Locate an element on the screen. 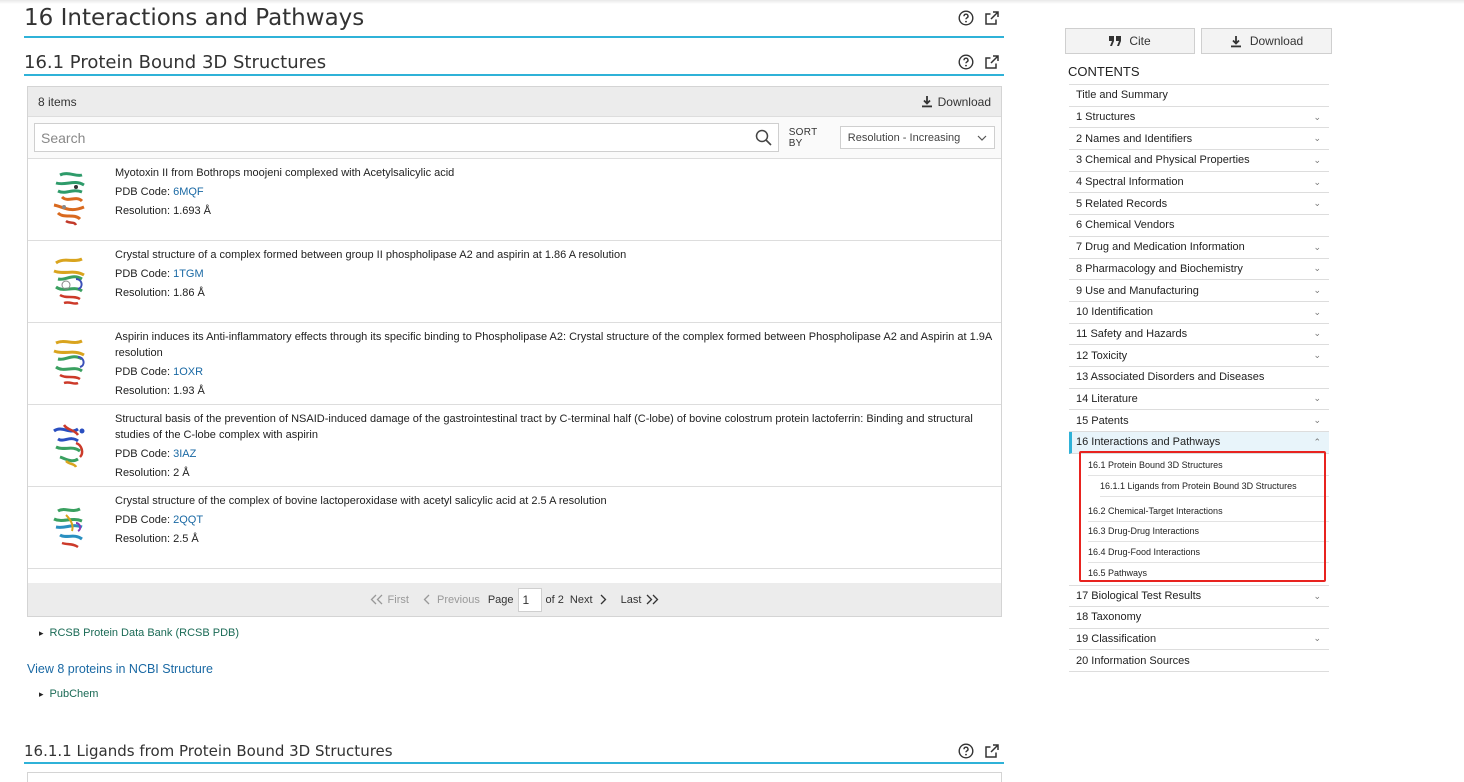 The image size is (1464, 782). contents-heading: CONTENTS is located at coordinates (1104, 71).